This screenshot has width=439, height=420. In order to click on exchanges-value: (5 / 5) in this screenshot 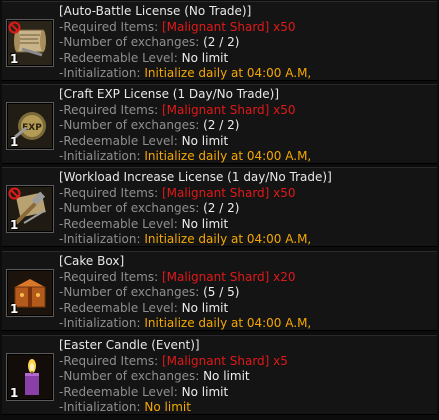, I will do `click(221, 292)`.